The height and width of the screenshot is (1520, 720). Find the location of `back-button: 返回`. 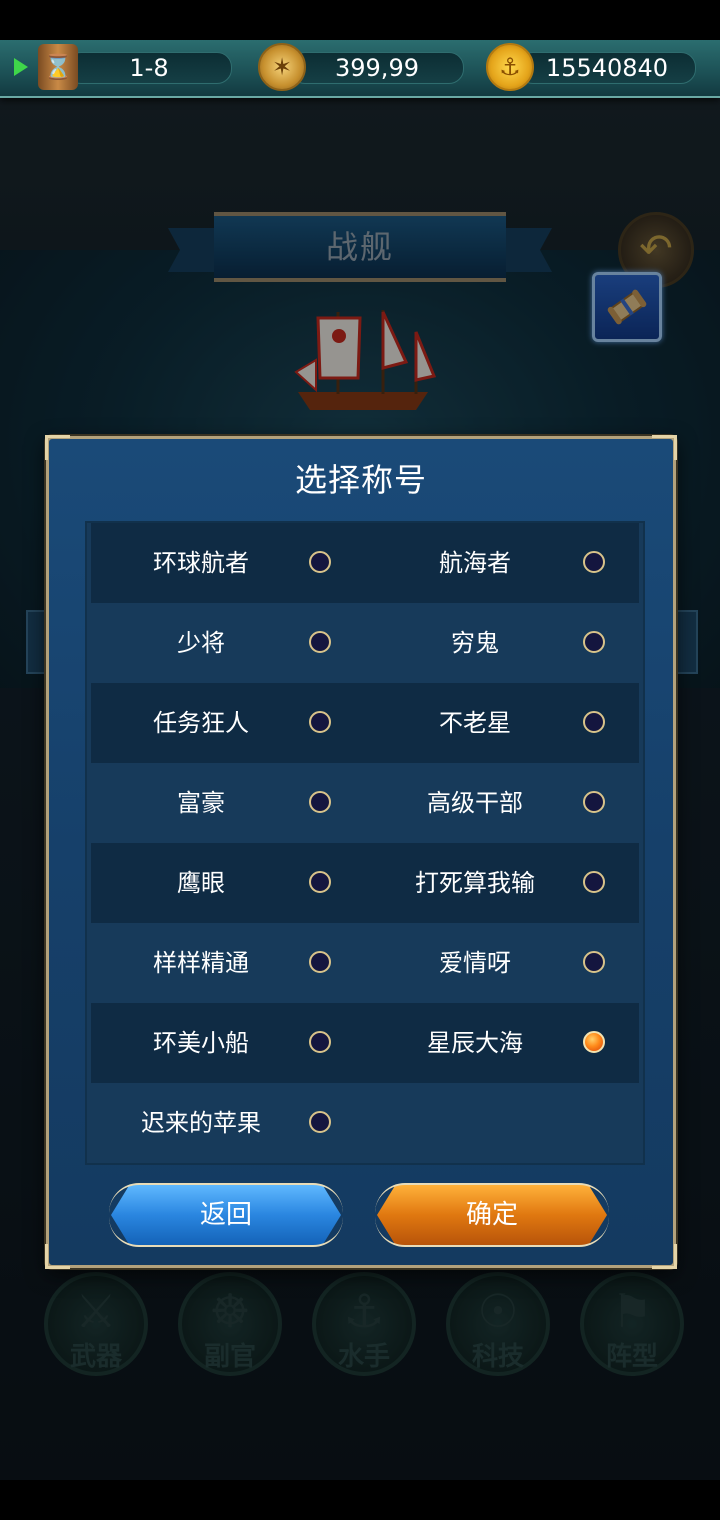

back-button: 返回 is located at coordinates (226, 1215).